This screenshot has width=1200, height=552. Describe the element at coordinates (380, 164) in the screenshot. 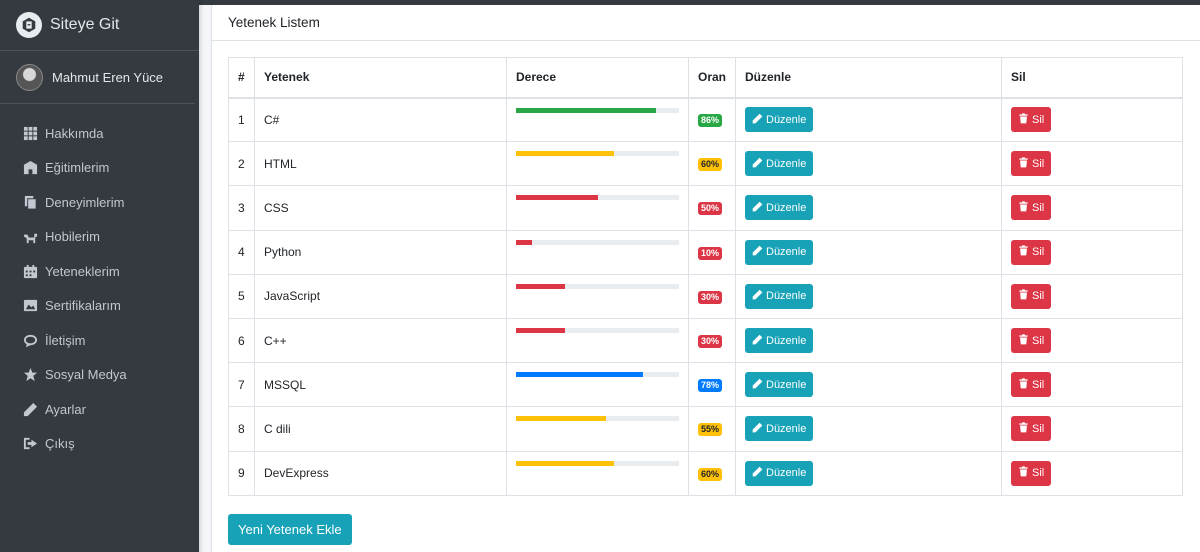

I see `skill-name: HTML` at that location.